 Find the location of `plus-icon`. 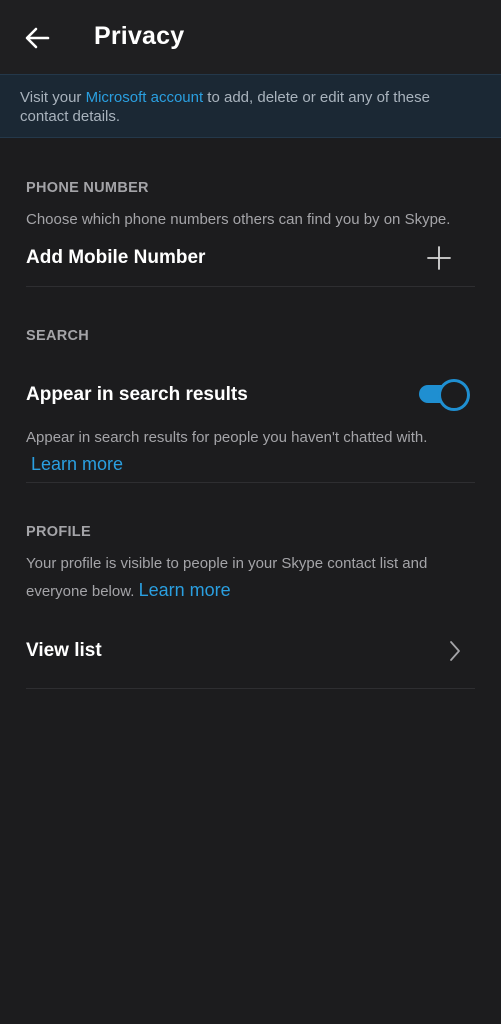

plus-icon is located at coordinates (439, 258).